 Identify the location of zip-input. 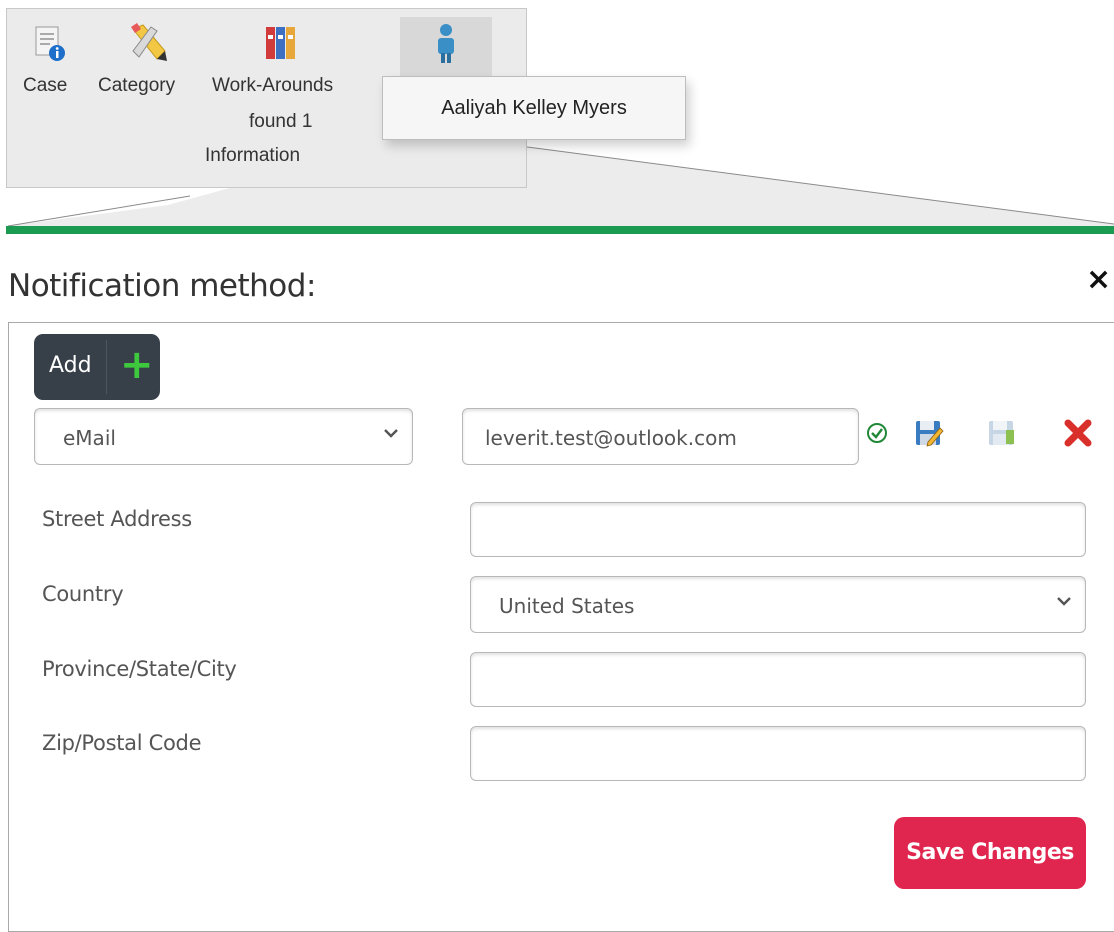
(778, 753).